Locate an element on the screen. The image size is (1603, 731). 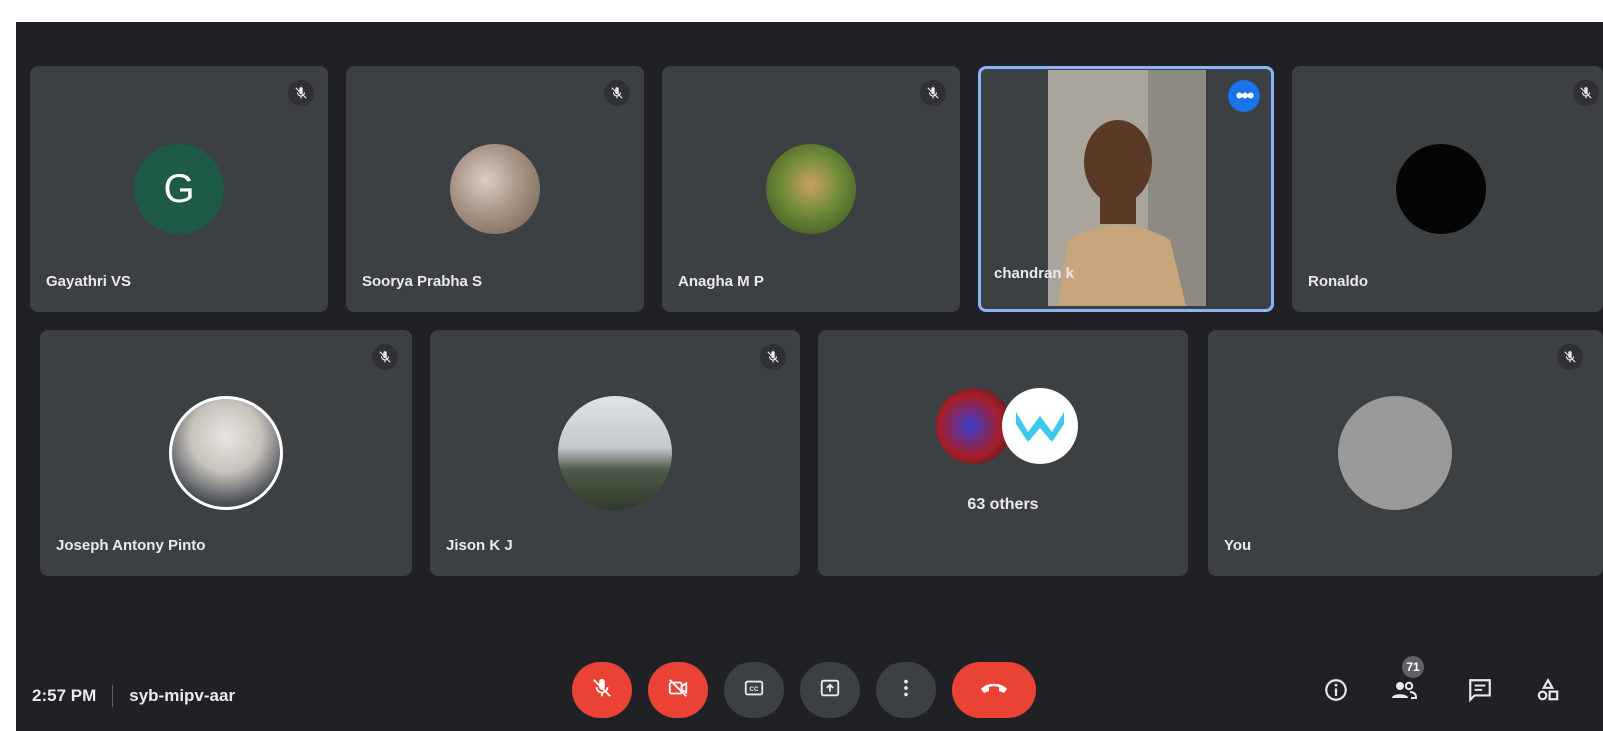
call-end-icon is located at coordinates (994, 690).